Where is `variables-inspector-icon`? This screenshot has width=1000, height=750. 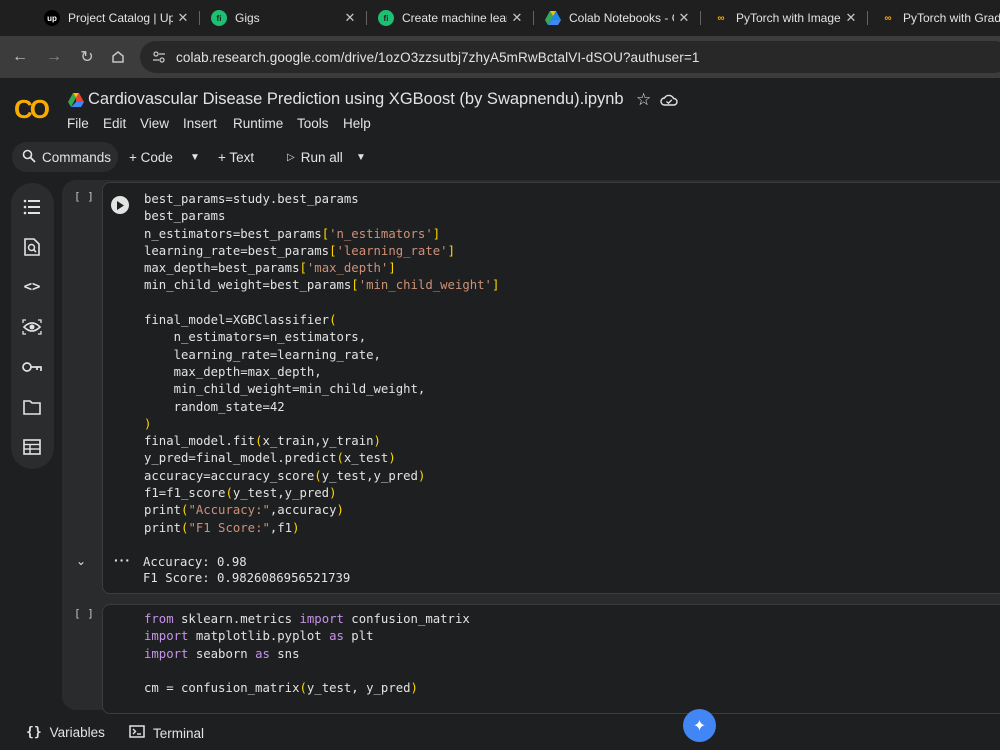 variables-inspector-icon is located at coordinates (32, 327).